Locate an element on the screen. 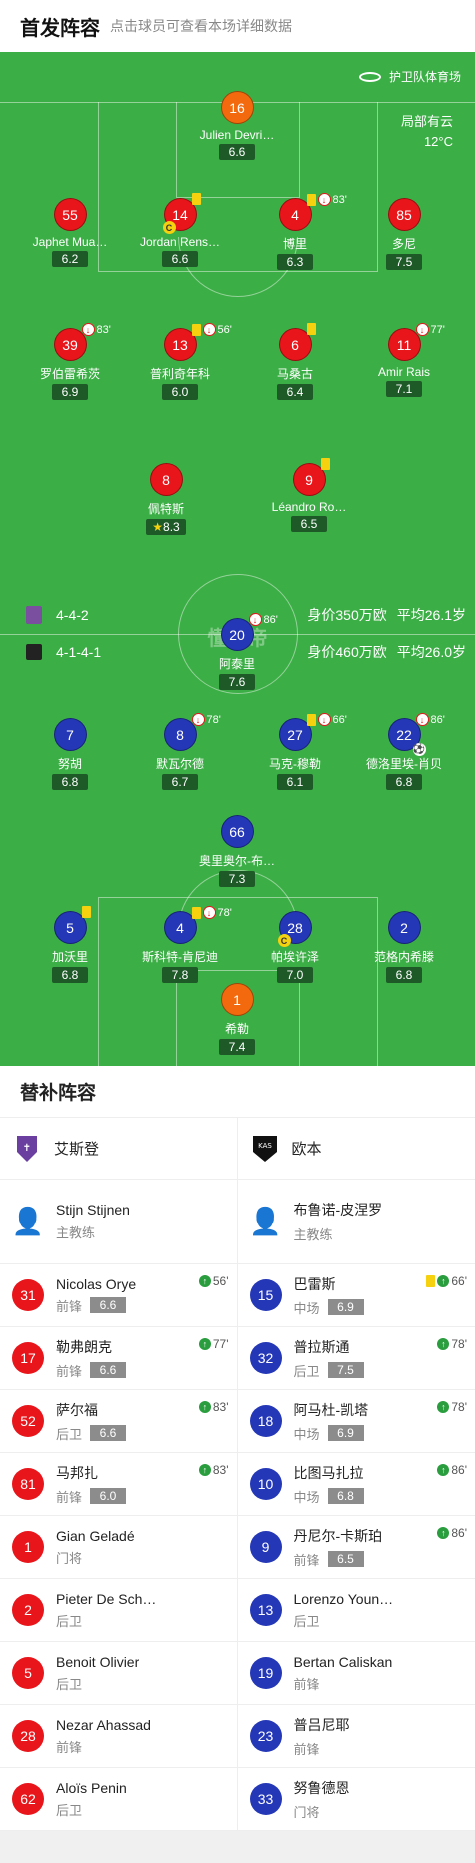 Image resolution: width=475 pixels, height=1863 pixels. sub-player-row: 15 巴雷斯 中场 6.9 ↑ 66' is located at coordinates (356, 1295).